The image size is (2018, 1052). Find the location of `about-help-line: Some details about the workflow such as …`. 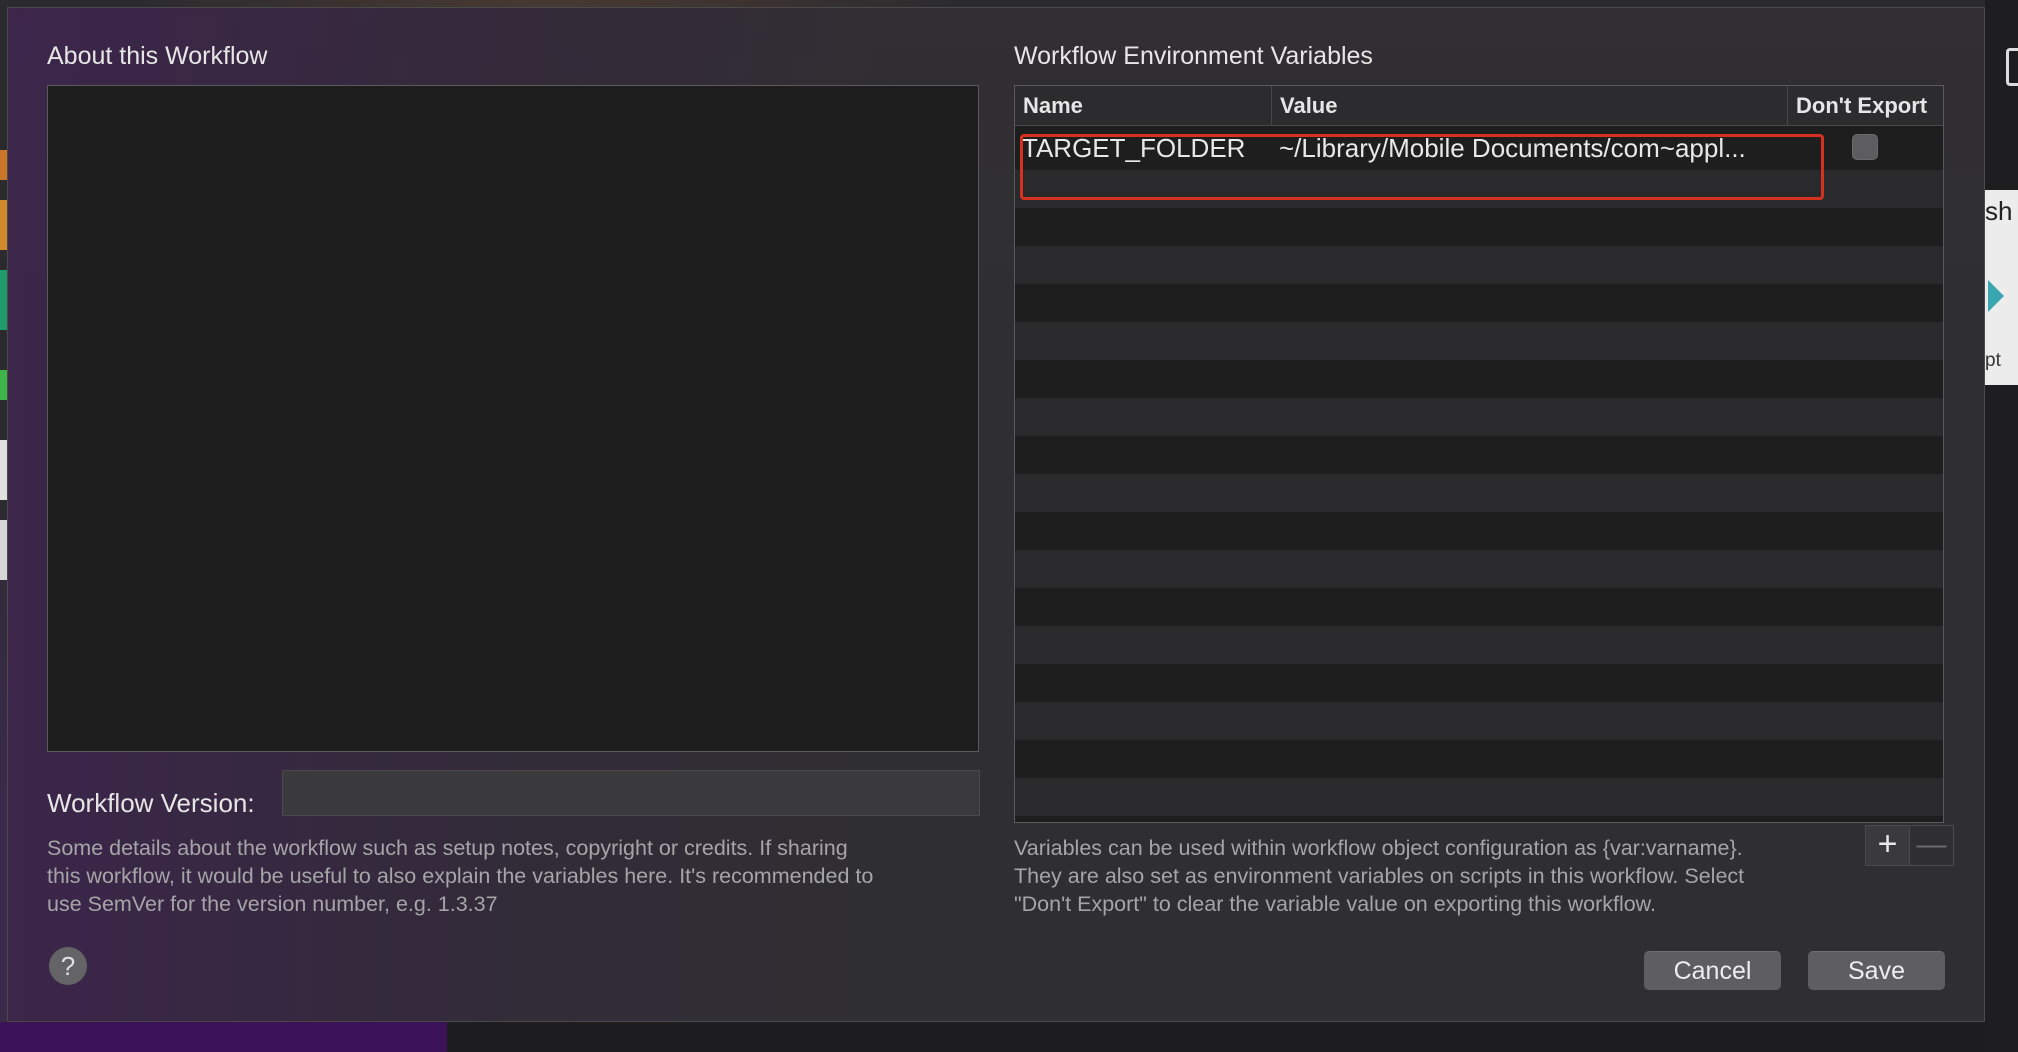

about-help-line: Some details about the workflow such as … is located at coordinates (447, 848).